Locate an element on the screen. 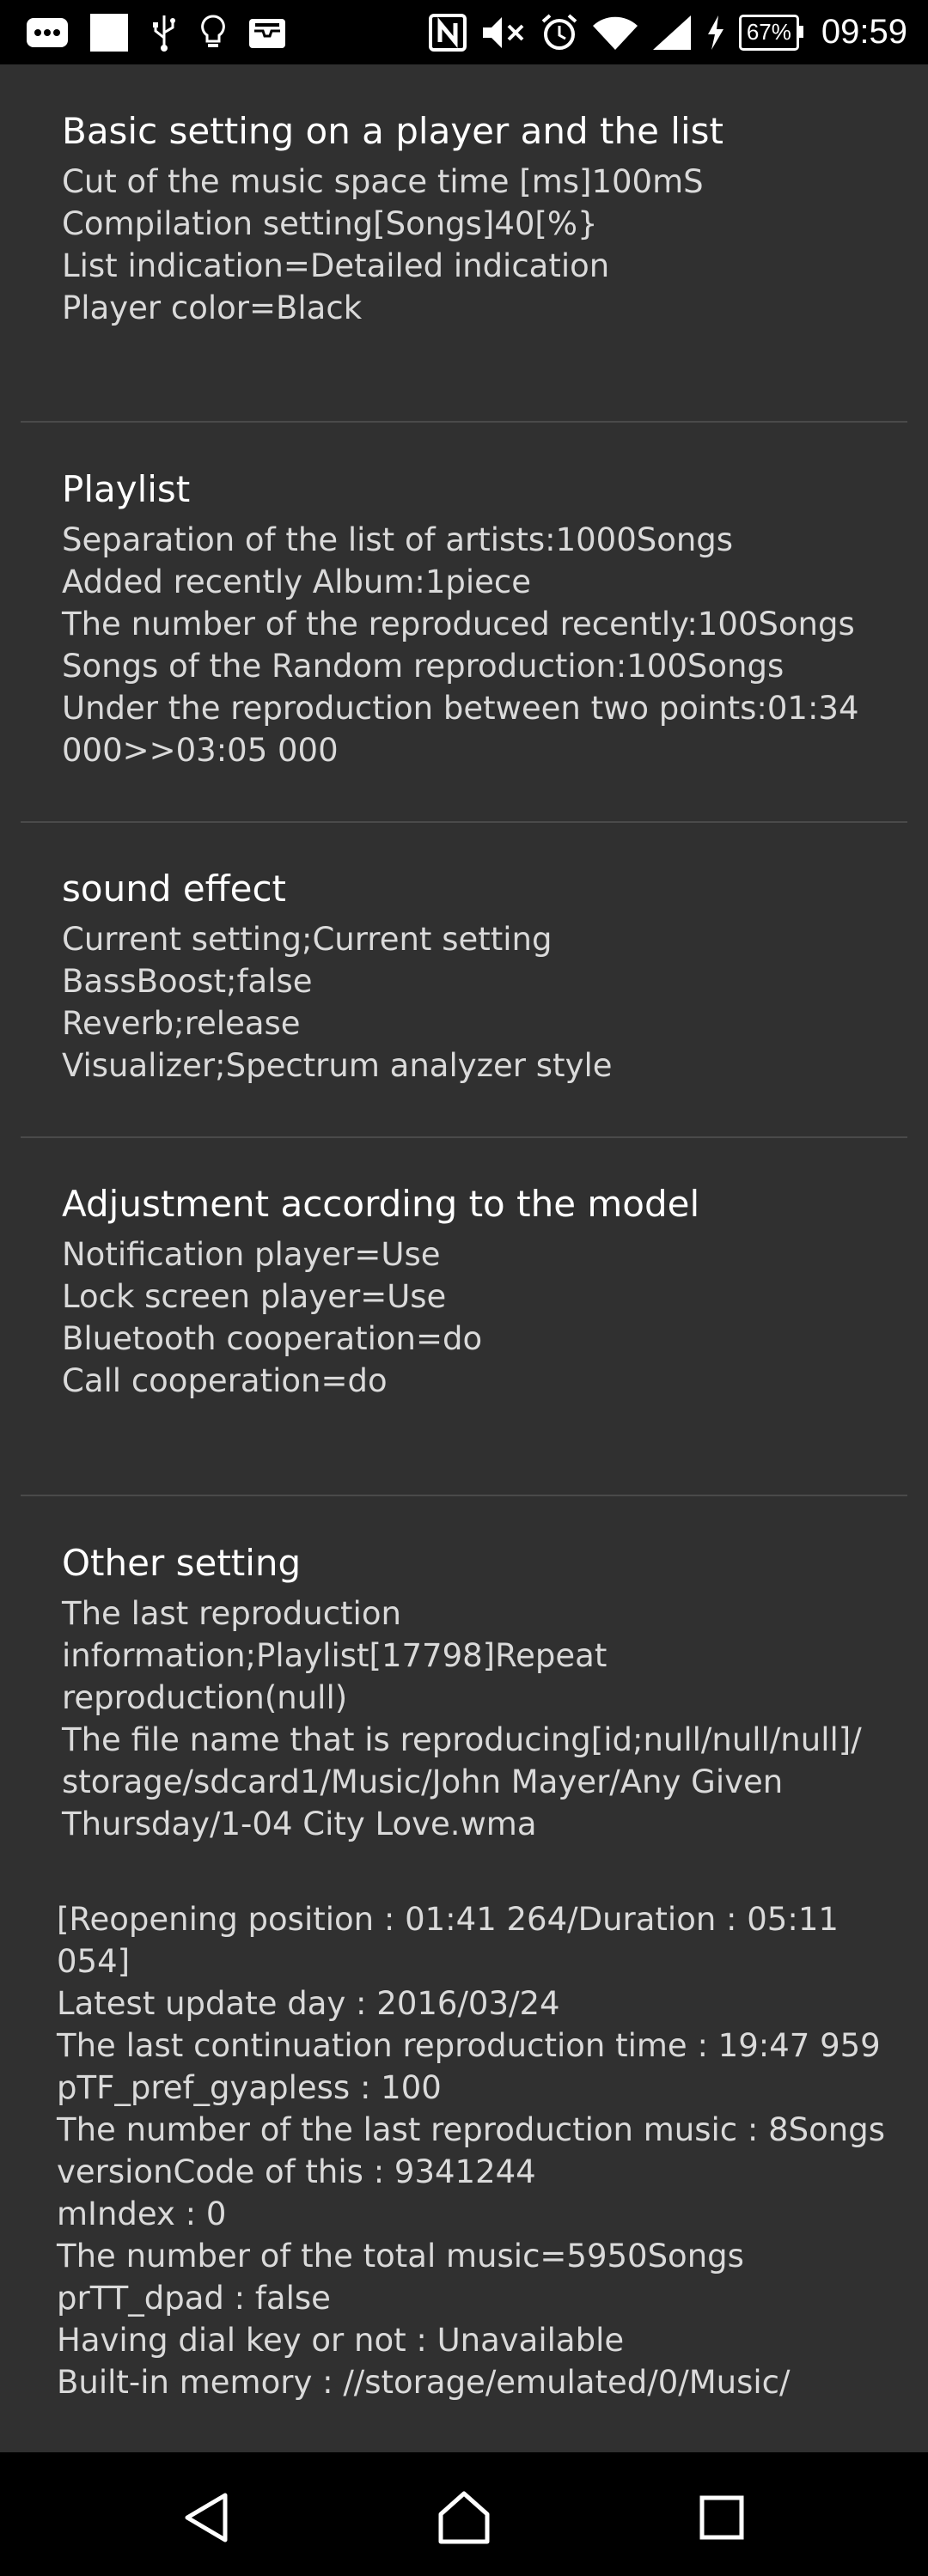  section-title: Playlist is located at coordinates (126, 489).